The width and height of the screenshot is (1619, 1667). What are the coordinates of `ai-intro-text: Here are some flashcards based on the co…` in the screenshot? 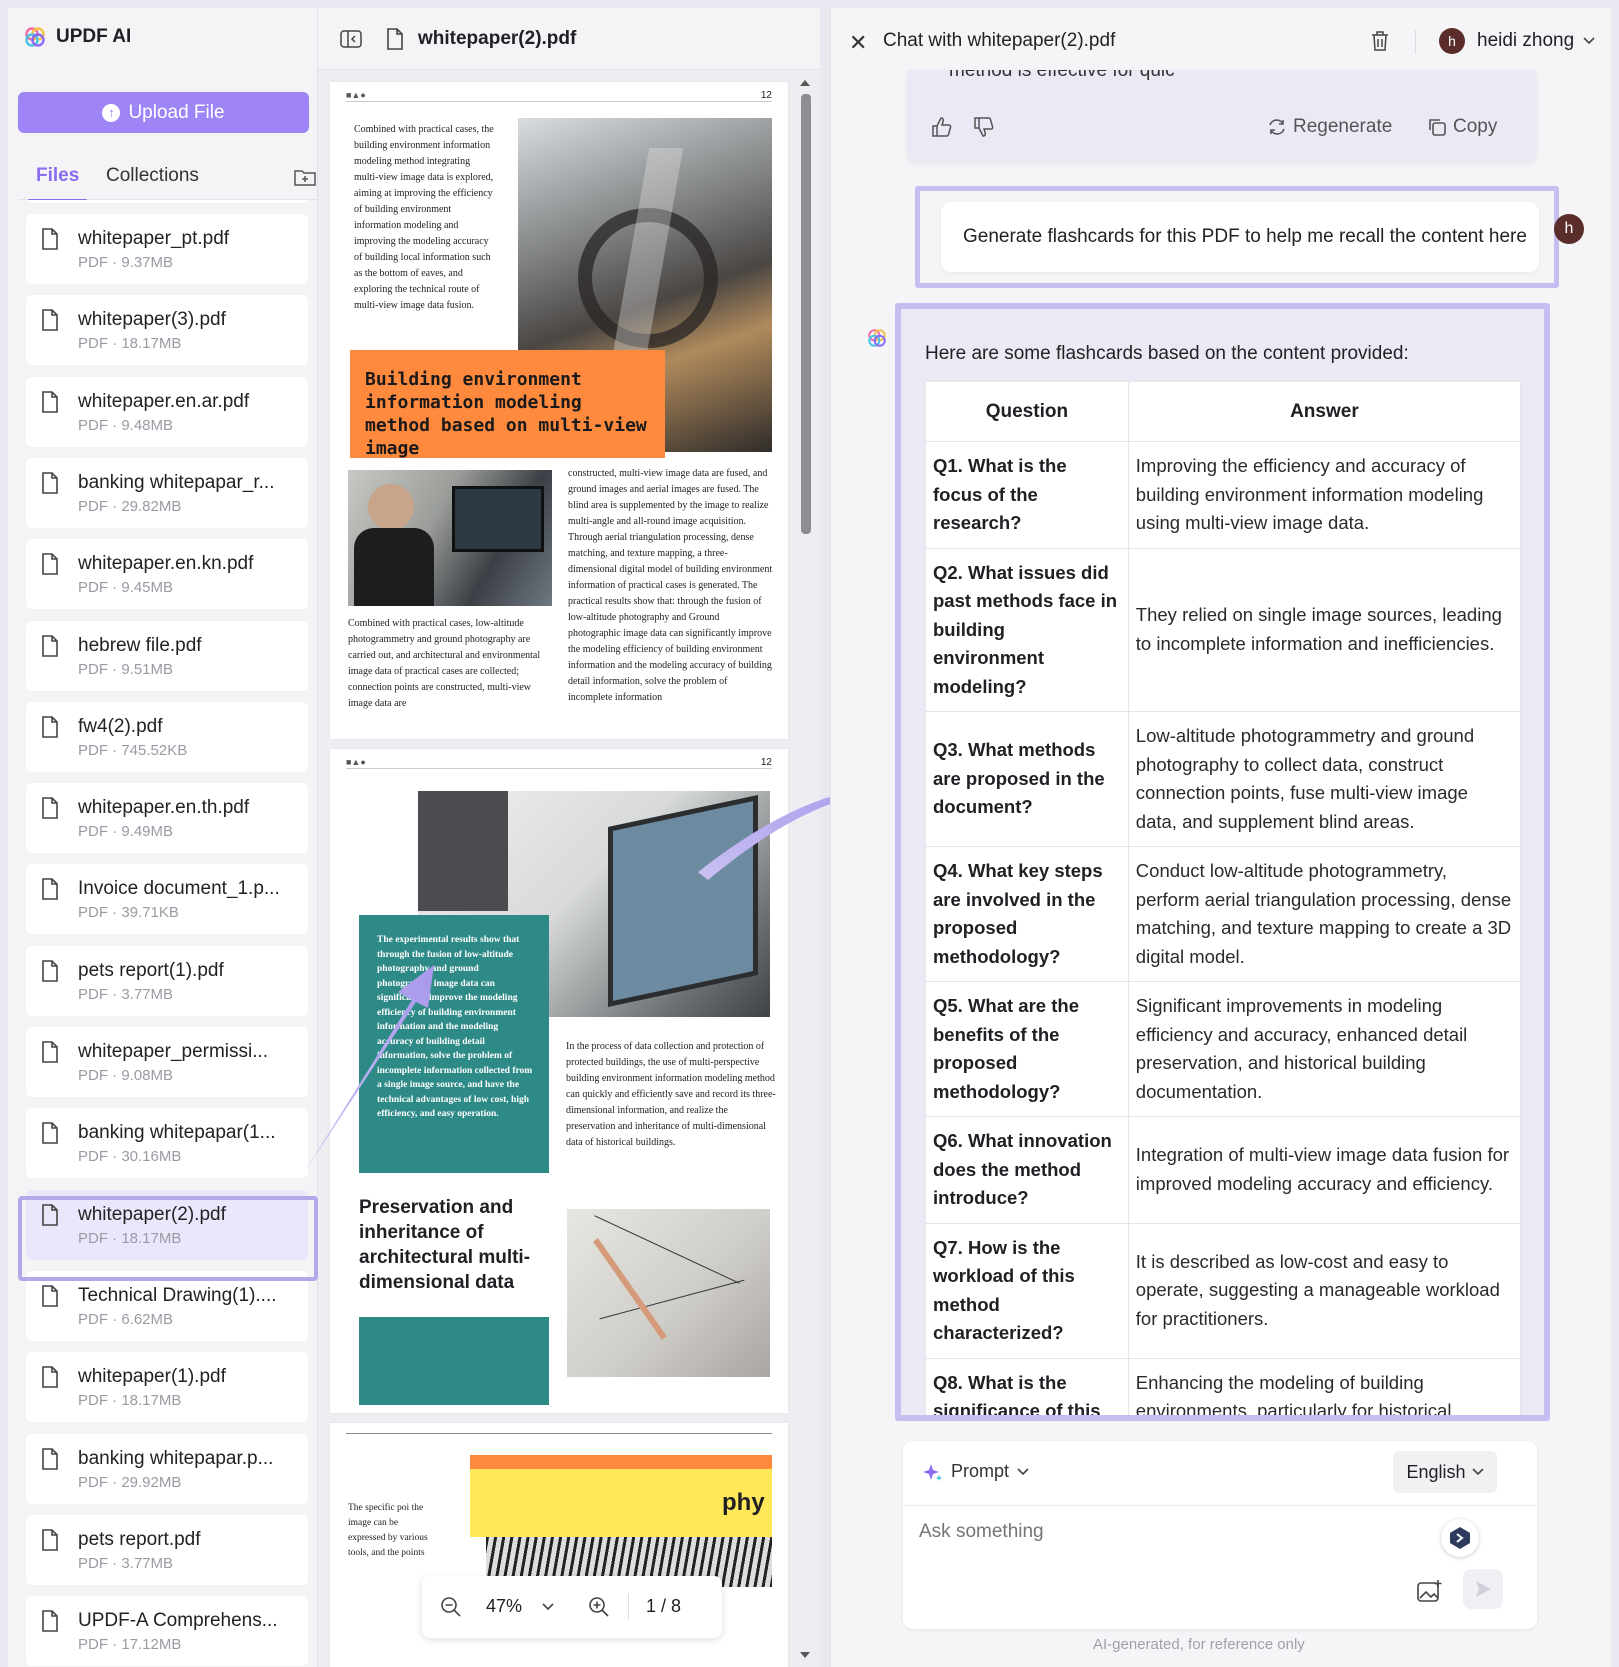 It's located at (1167, 353).